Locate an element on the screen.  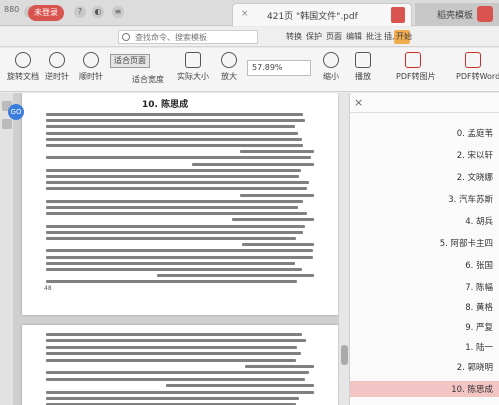
command-search-text: 查找命令、搜索模板 is located at coordinates (171, 37).